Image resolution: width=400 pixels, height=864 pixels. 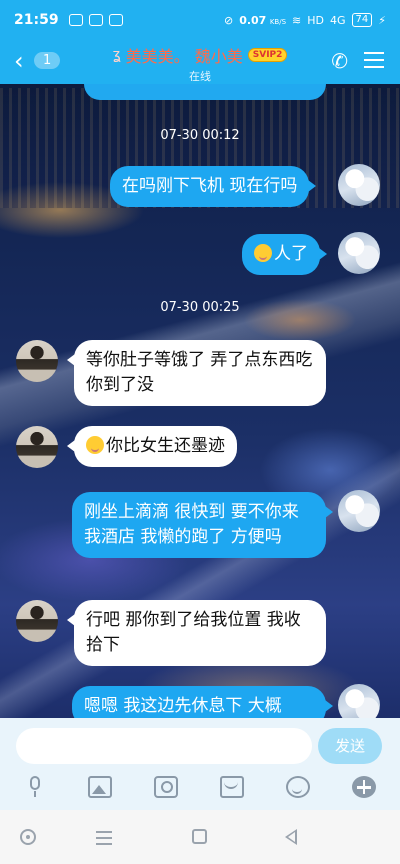 What do you see at coordinates (35, 787) in the screenshot?
I see `mic-icon` at bounding box center [35, 787].